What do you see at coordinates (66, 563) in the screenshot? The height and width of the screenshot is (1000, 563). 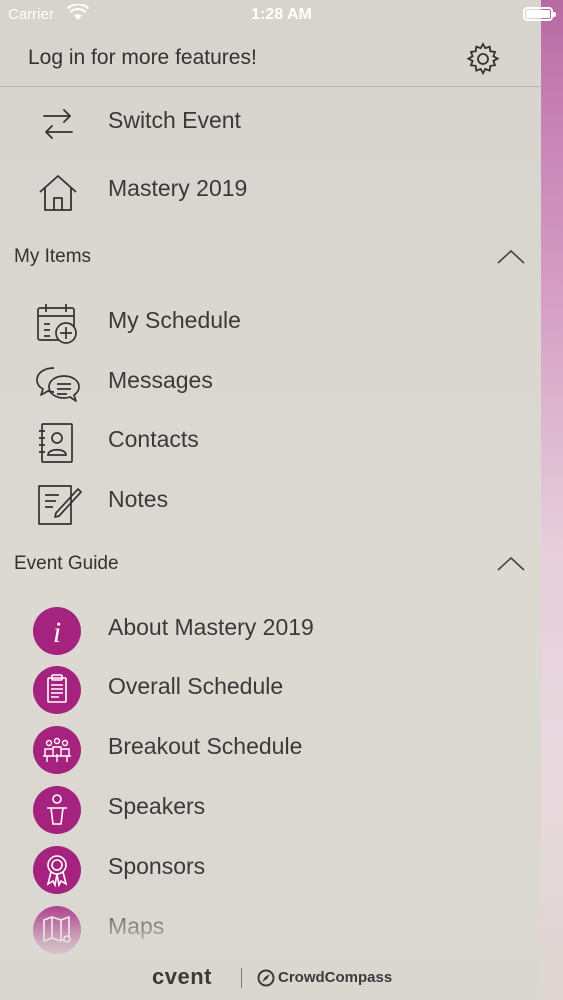 I see `section-title: Event Guide` at bounding box center [66, 563].